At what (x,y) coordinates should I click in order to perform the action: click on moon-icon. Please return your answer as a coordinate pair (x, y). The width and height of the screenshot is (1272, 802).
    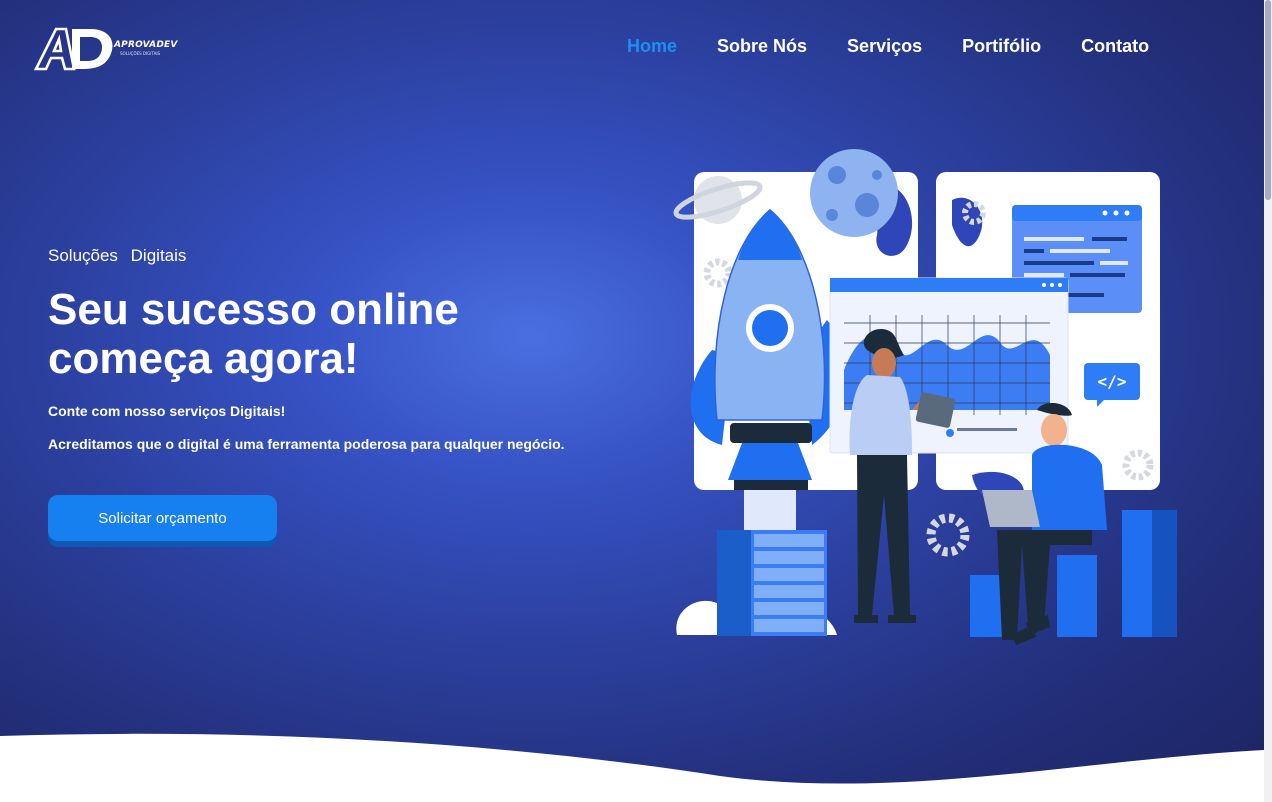
    Looking at the image, I should click on (854, 193).